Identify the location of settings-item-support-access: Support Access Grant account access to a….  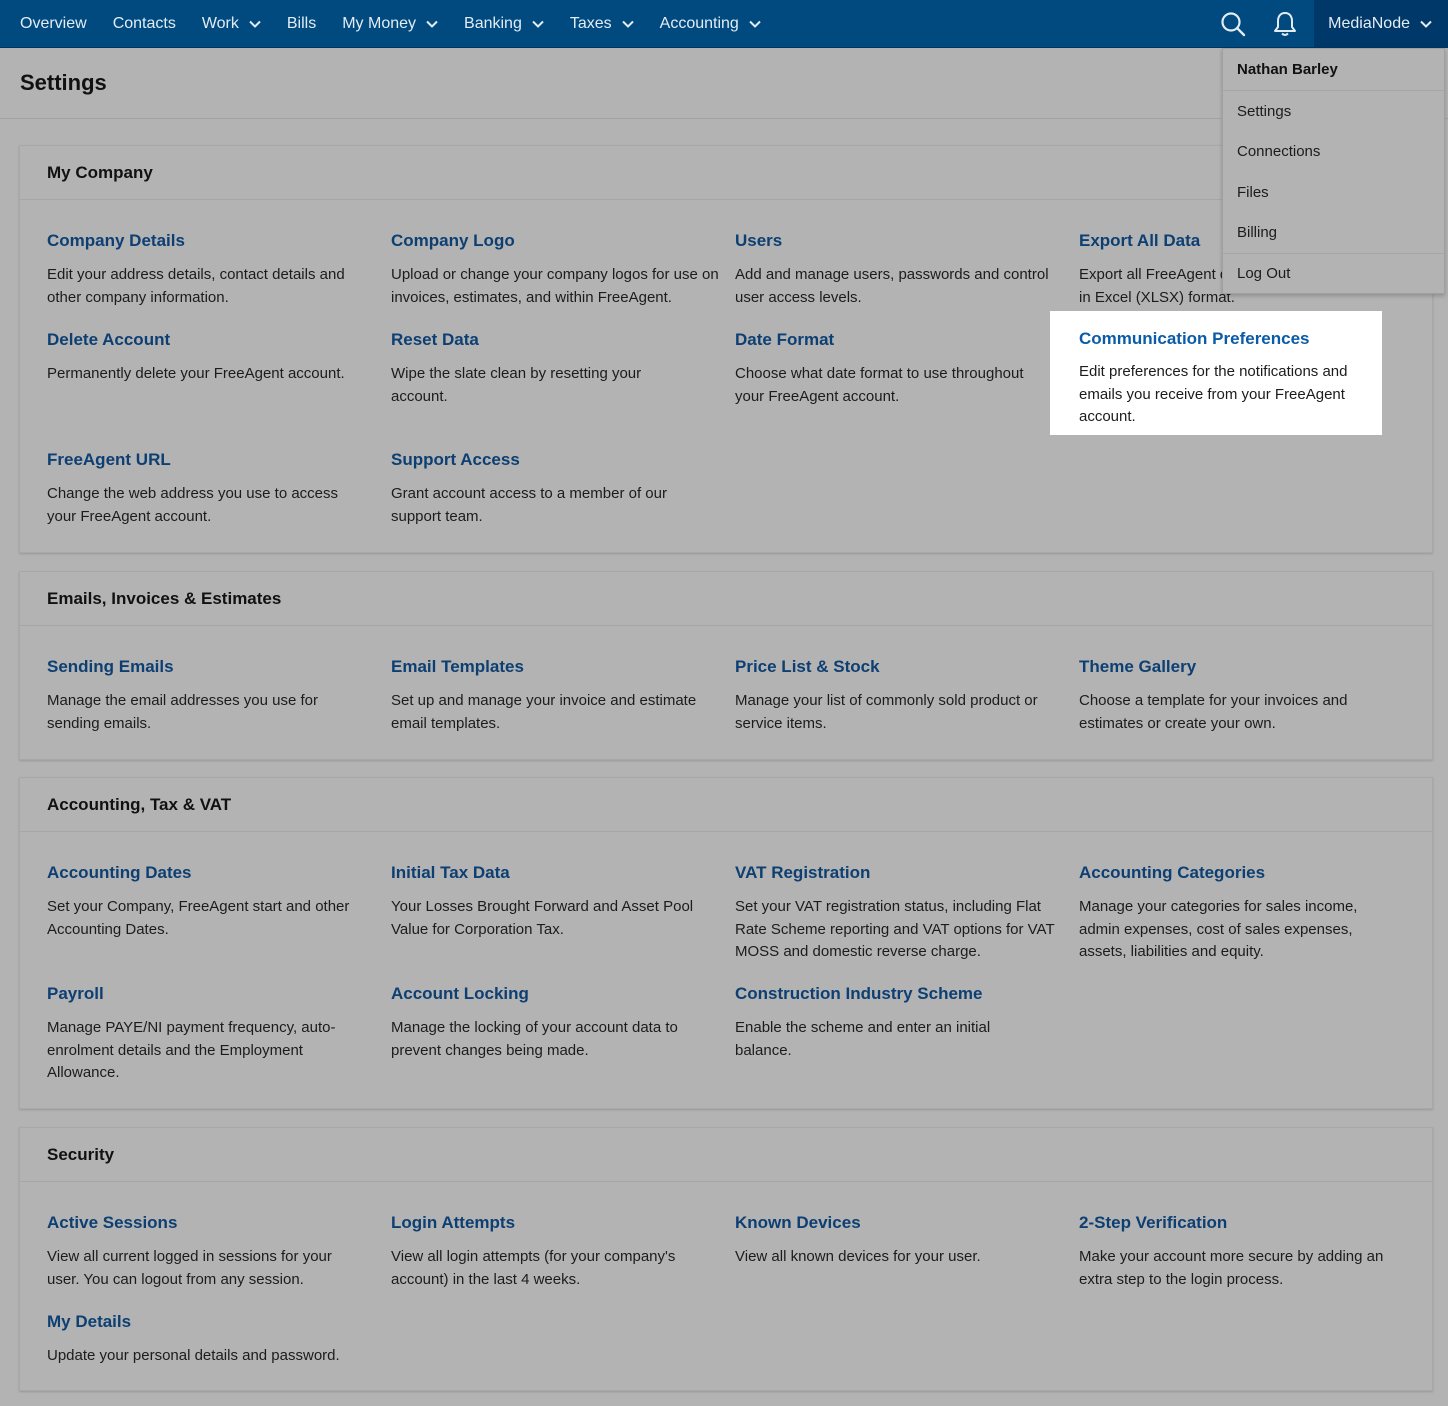
(546, 488).